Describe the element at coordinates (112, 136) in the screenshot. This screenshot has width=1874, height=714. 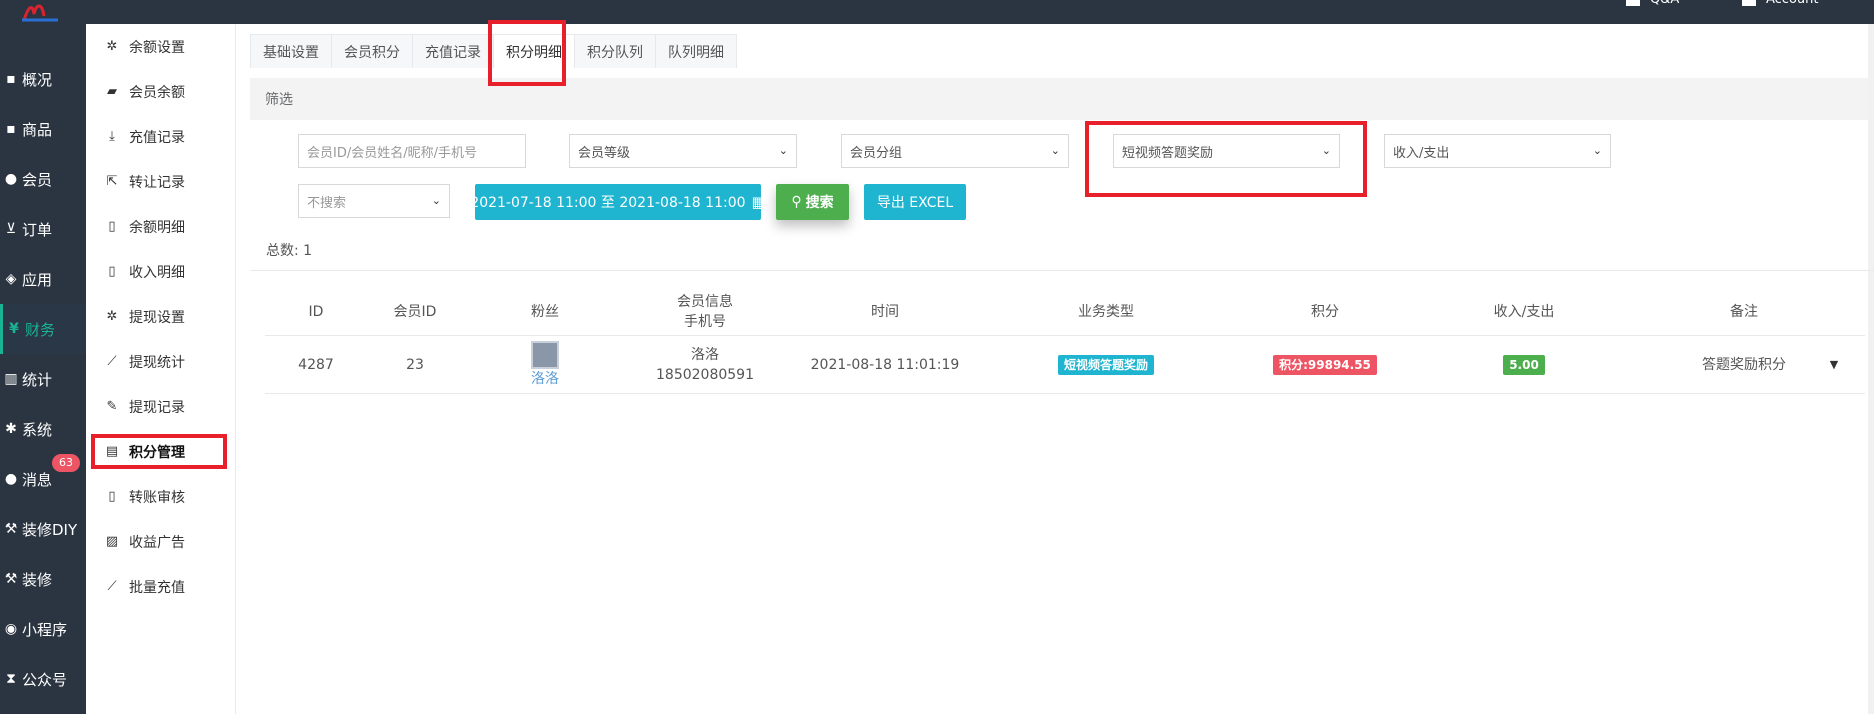
I see `download-icon: ⤓` at that location.